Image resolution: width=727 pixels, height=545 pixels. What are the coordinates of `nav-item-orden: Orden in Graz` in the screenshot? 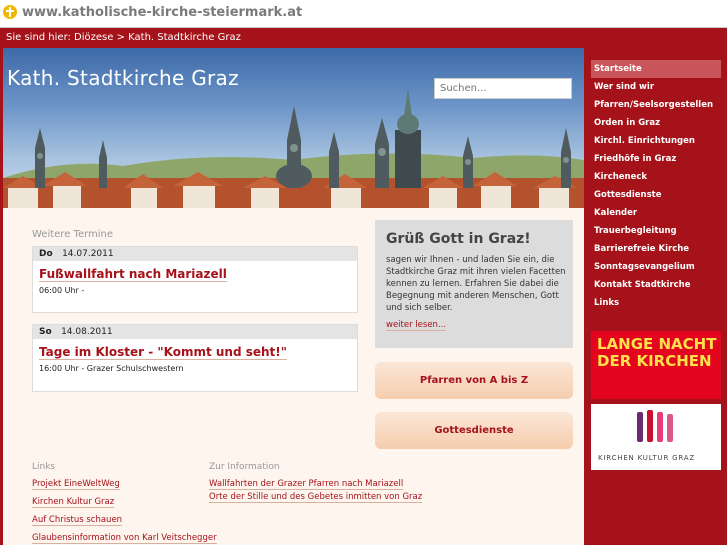 It's located at (656, 123).